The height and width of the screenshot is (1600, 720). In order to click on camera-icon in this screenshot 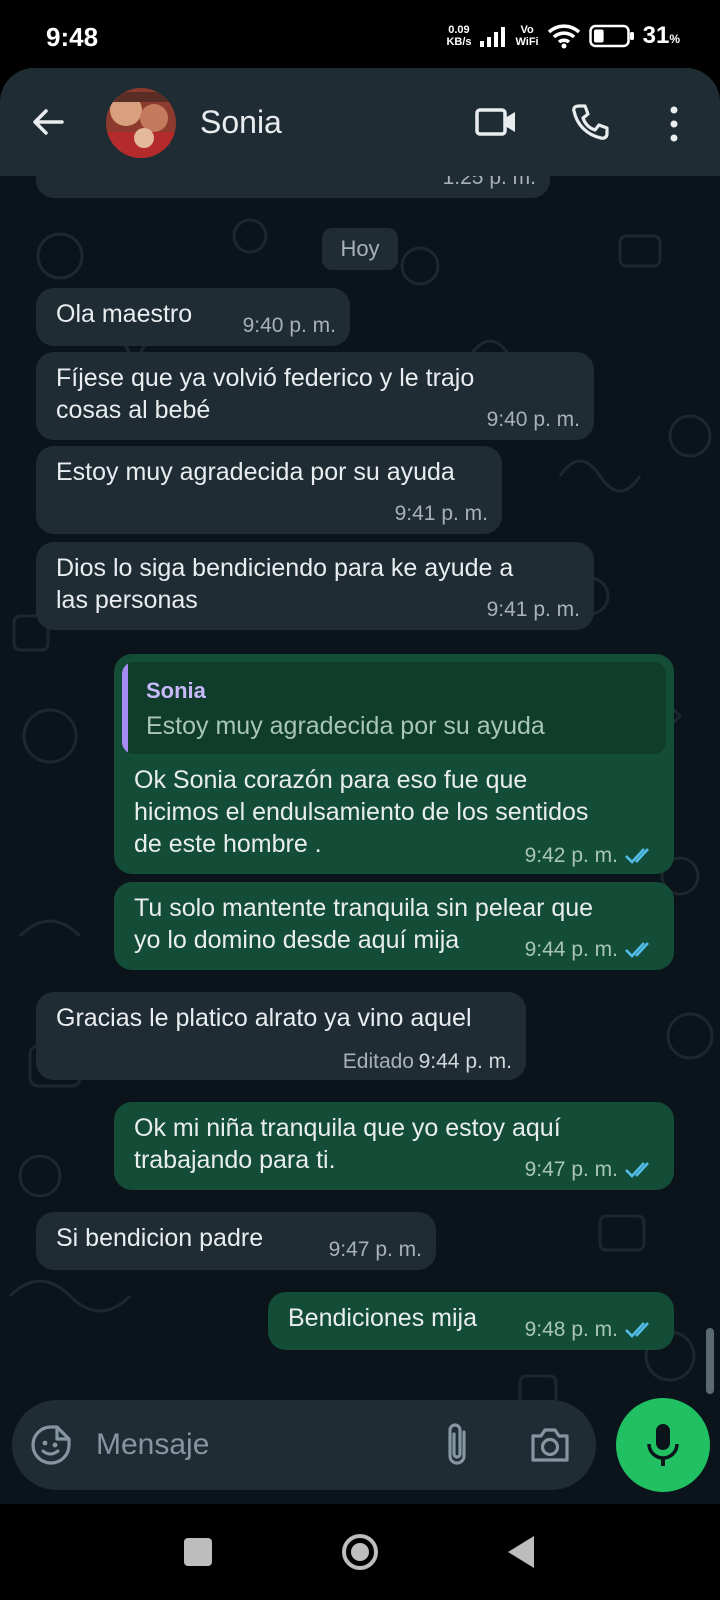, I will do `click(550, 1445)`.